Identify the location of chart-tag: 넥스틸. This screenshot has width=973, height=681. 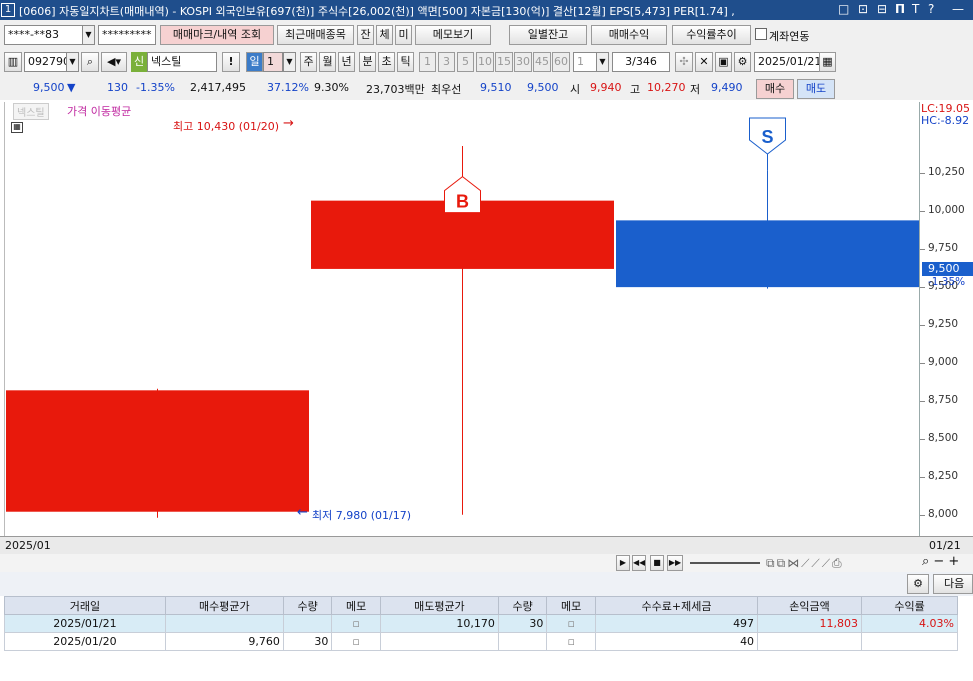
(31, 111).